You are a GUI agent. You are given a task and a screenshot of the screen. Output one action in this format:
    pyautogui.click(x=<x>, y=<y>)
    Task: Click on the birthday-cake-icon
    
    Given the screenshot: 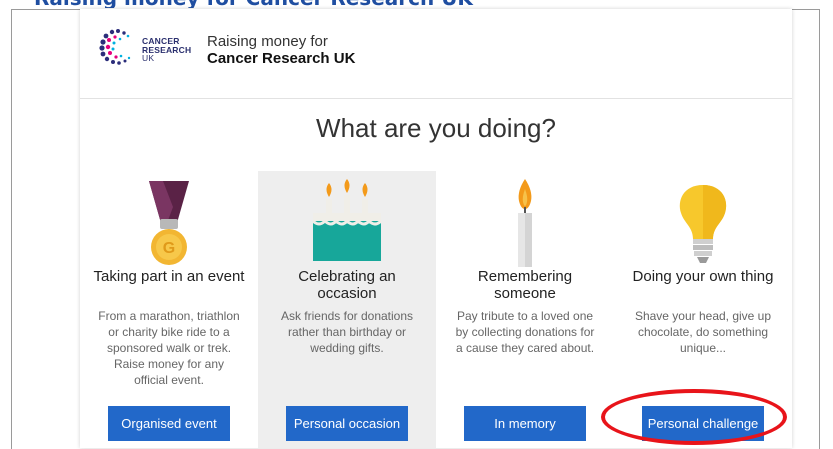 What is the action you would take?
    pyautogui.click(x=347, y=220)
    